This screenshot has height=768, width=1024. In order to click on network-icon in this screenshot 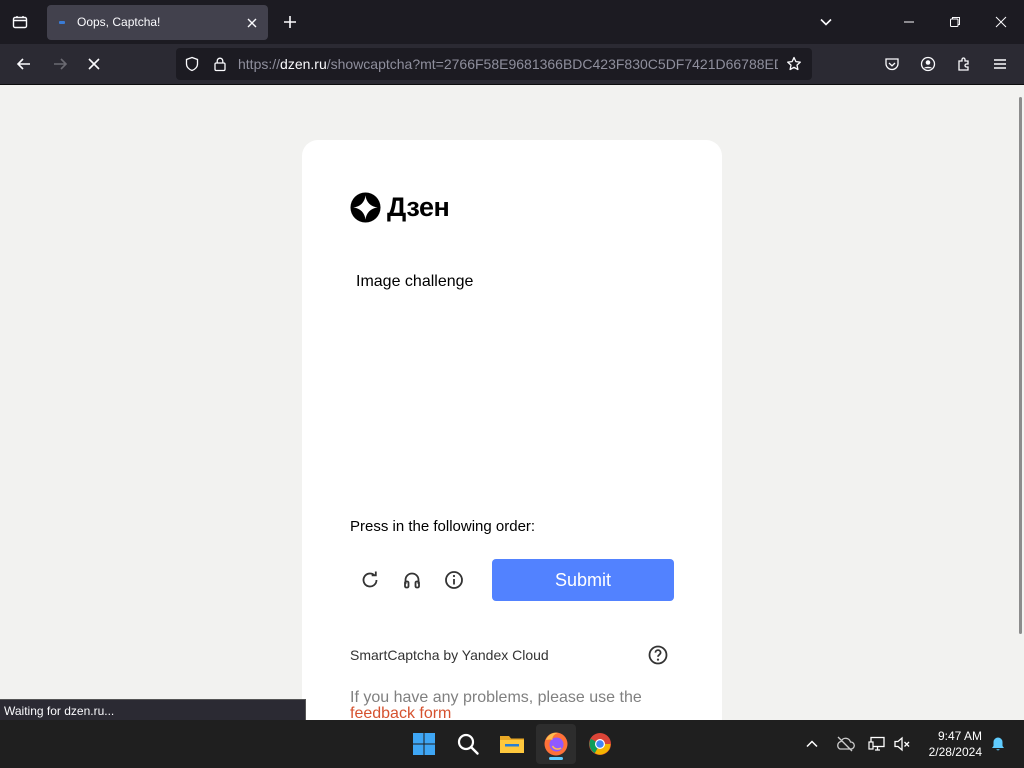, I will do `click(876, 743)`.